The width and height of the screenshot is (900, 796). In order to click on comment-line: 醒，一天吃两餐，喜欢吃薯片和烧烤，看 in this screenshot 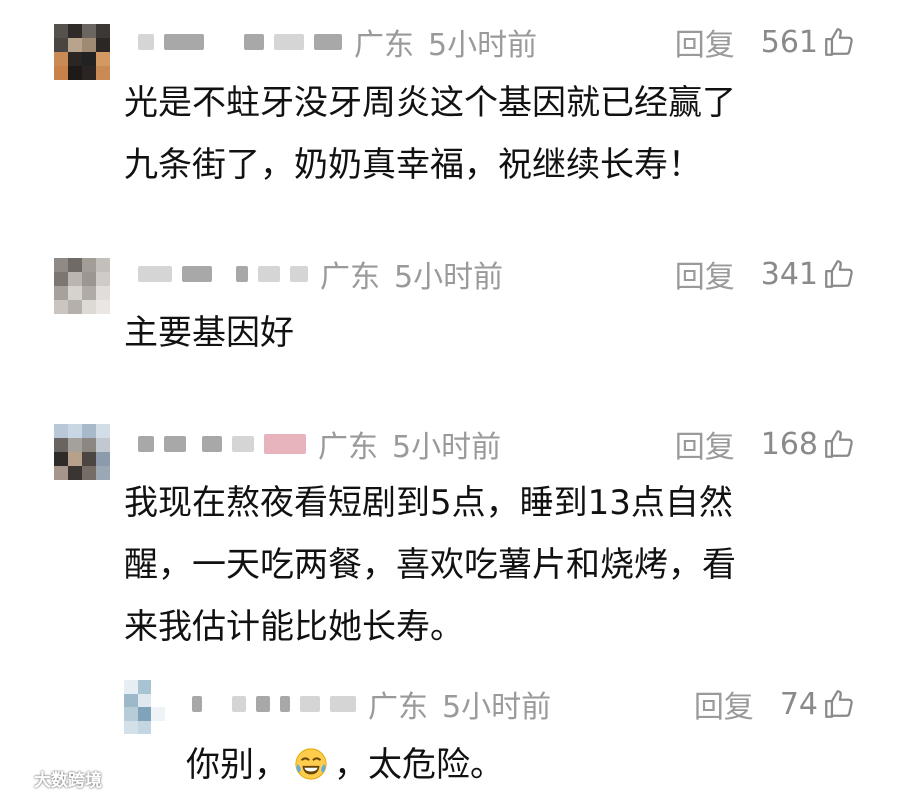, I will do `click(430, 565)`.